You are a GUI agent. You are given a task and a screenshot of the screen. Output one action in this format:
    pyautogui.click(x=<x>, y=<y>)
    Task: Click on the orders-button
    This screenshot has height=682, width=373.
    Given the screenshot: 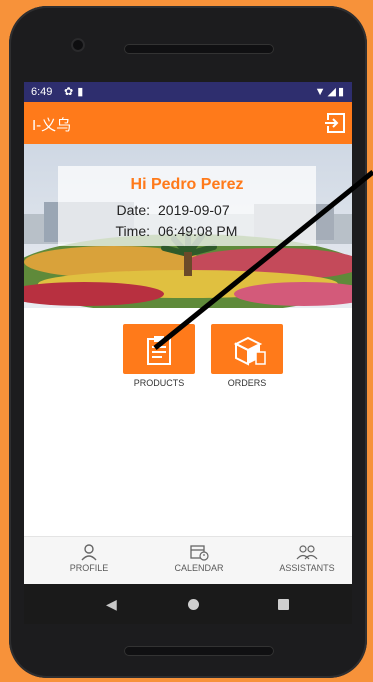 What is the action you would take?
    pyautogui.click(x=247, y=349)
    